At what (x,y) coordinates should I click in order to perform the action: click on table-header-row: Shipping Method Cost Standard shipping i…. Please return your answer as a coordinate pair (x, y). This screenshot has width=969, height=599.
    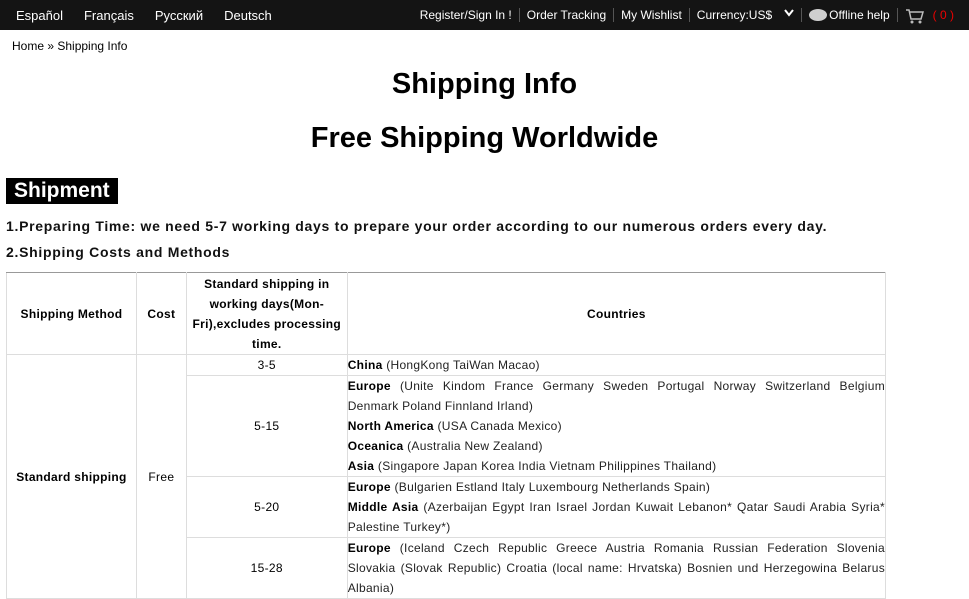
    Looking at the image, I should click on (446, 313).